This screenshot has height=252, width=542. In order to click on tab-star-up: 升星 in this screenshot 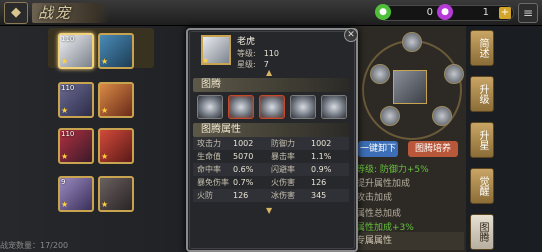, I will do `click(482, 140)`.